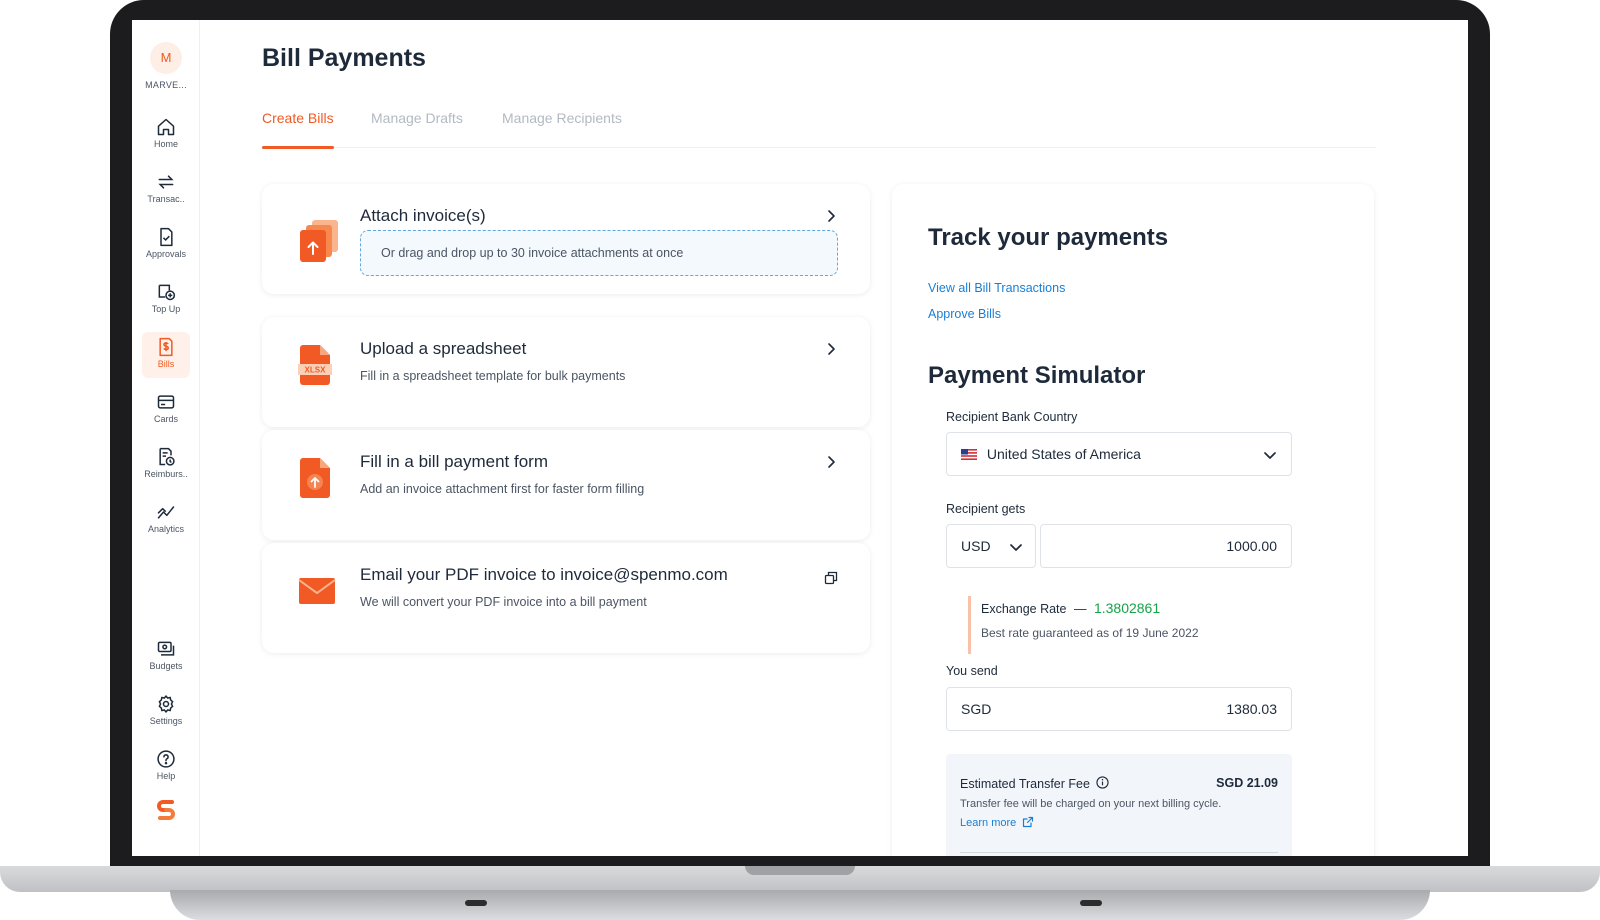  What do you see at coordinates (166, 759) in the screenshot?
I see `help-icon` at bounding box center [166, 759].